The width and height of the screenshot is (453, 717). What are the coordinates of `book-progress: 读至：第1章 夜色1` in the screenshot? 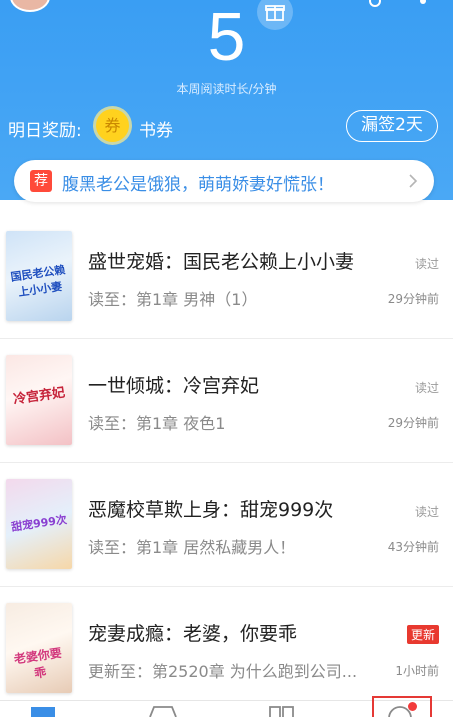 It's located at (157, 423).